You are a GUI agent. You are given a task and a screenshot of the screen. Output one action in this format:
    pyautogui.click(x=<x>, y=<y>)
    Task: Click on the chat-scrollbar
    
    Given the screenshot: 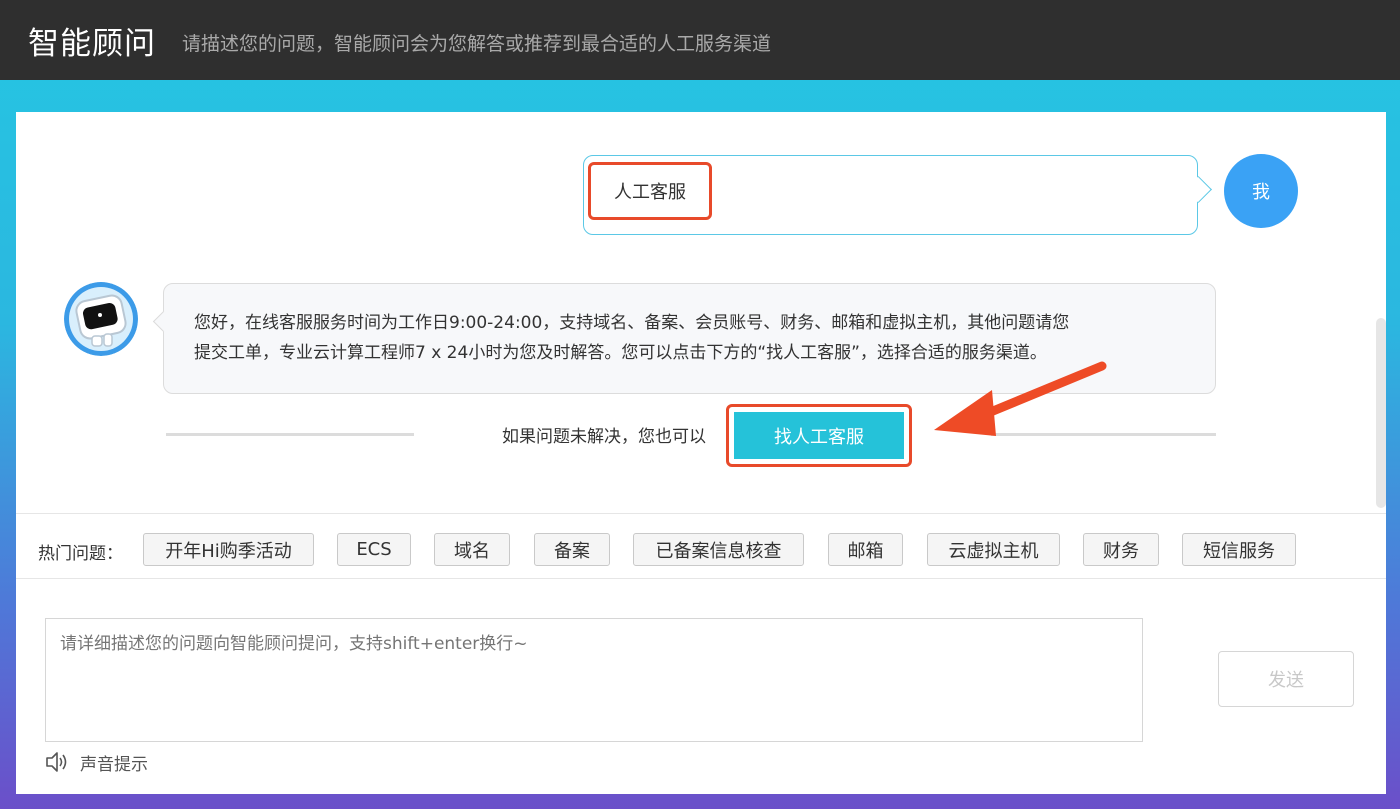 What is the action you would take?
    pyautogui.click(x=1381, y=413)
    